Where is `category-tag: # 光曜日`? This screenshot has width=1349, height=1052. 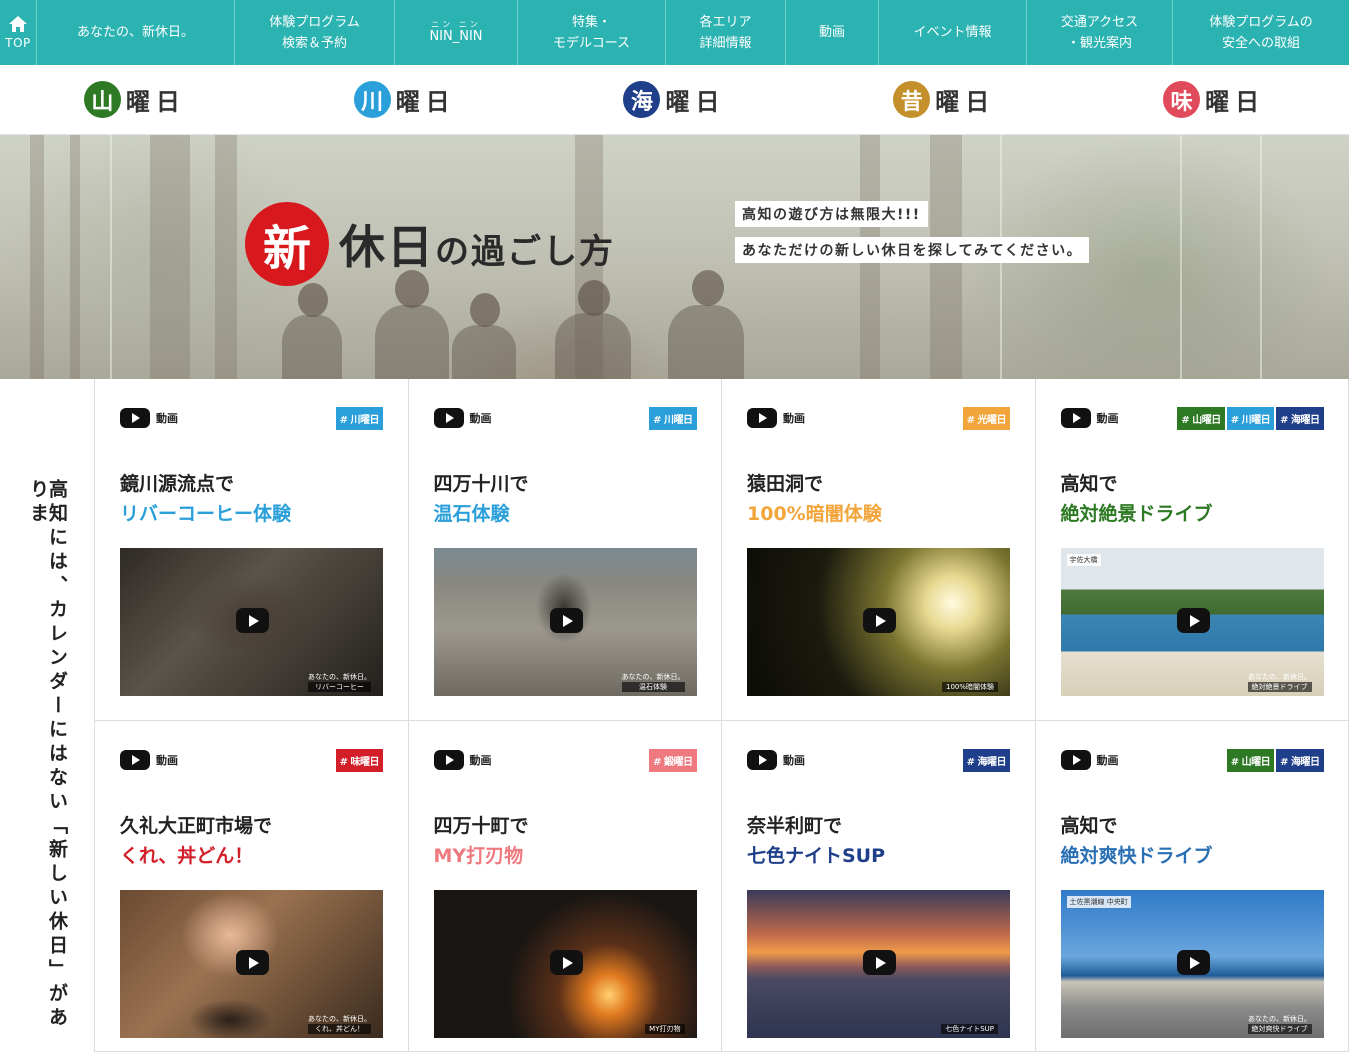
category-tag: # 光曜日 is located at coordinates (986, 418).